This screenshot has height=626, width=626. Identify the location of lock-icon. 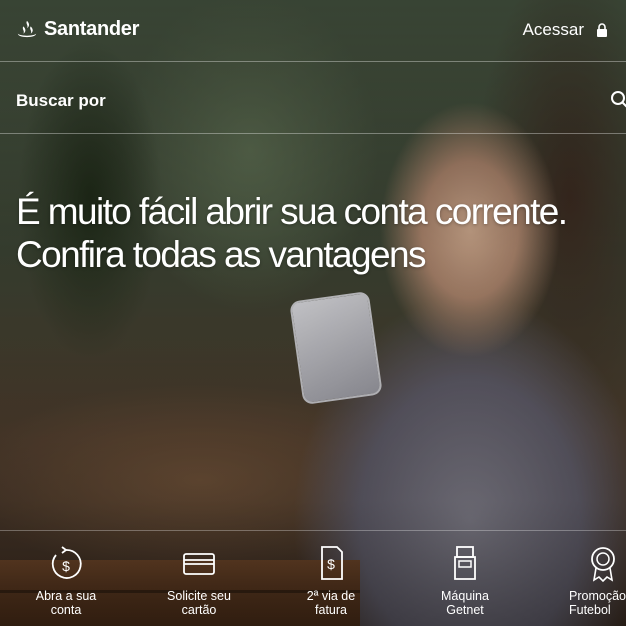
(602, 30).